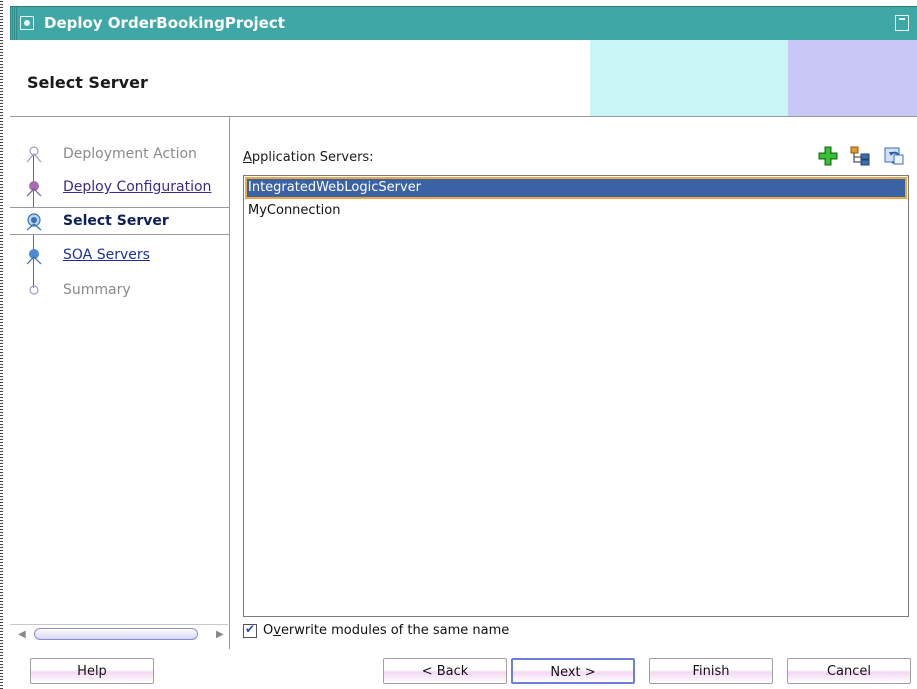 This screenshot has width=917, height=689. What do you see at coordinates (34, 257) in the screenshot?
I see `step-next-icon` at bounding box center [34, 257].